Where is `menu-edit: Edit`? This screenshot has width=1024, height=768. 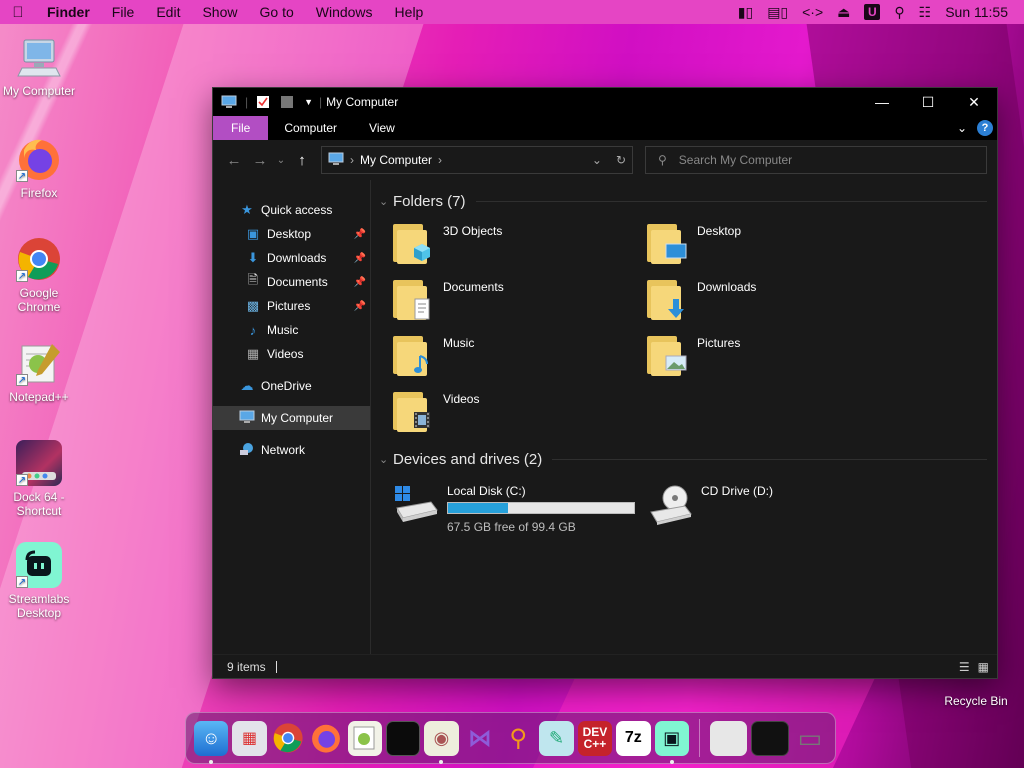 menu-edit: Edit is located at coordinates (168, 12).